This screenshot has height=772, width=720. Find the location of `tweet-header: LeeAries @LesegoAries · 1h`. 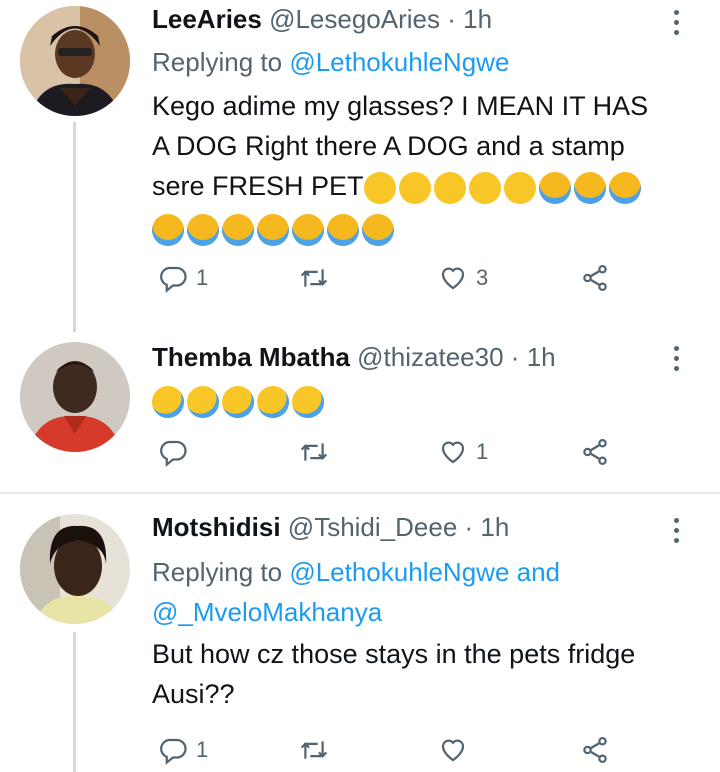

tweet-header: LeeAries @LesegoAries · 1h is located at coordinates (322, 19).